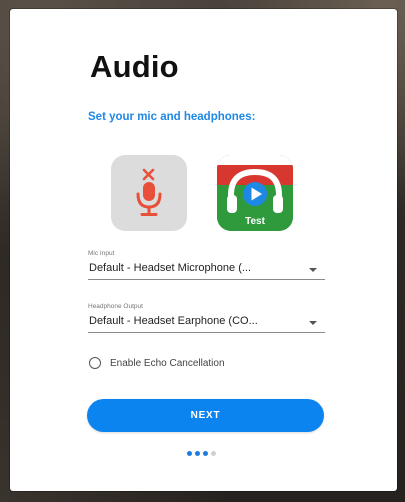 Image resolution: width=405 pixels, height=502 pixels. I want to click on mic-toggle-button, so click(149, 193).